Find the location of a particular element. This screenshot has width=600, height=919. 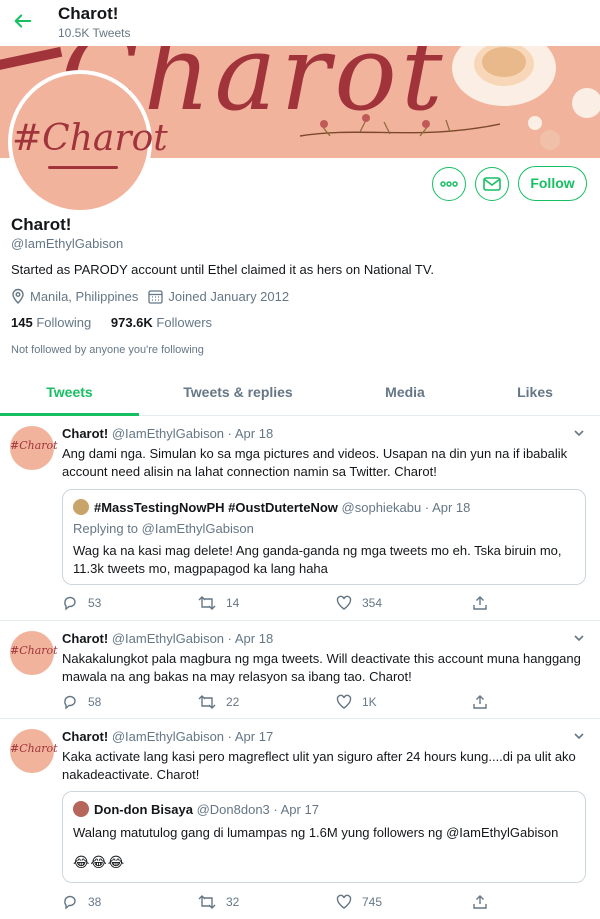

tweet-actions: 38 32 745 is located at coordinates (277, 902).